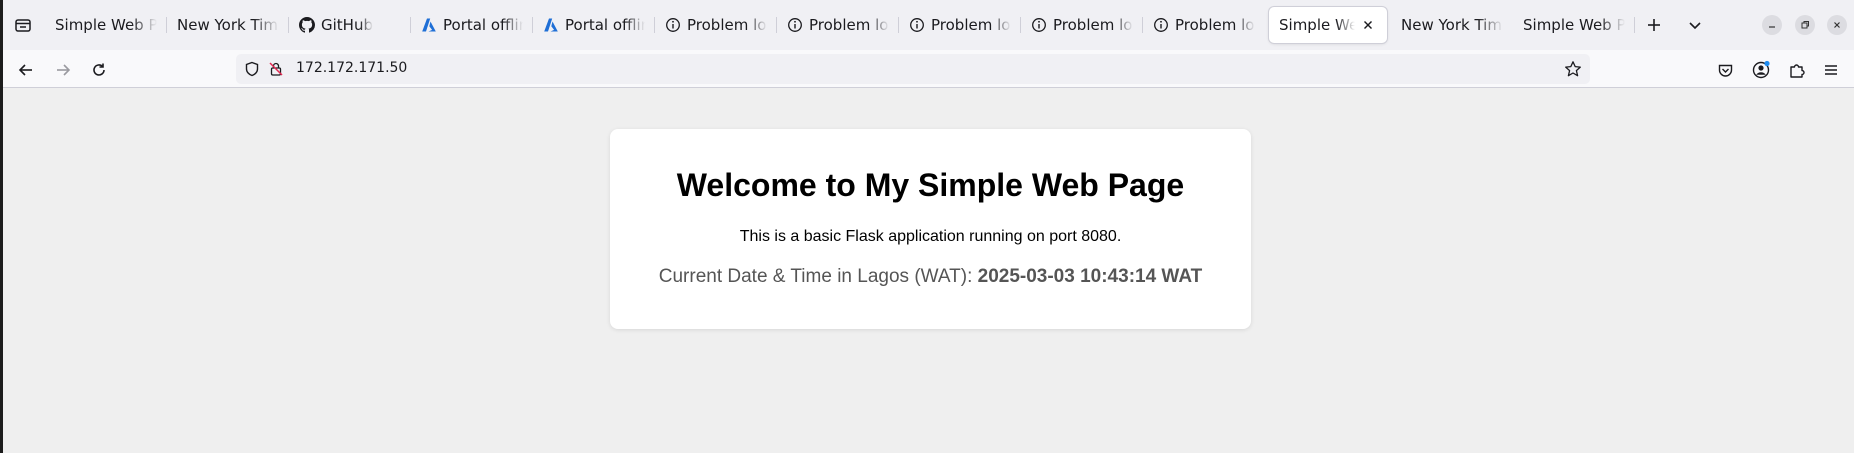  Describe the element at coordinates (1368, 25) in the screenshot. I see `close-tab-icon` at that location.